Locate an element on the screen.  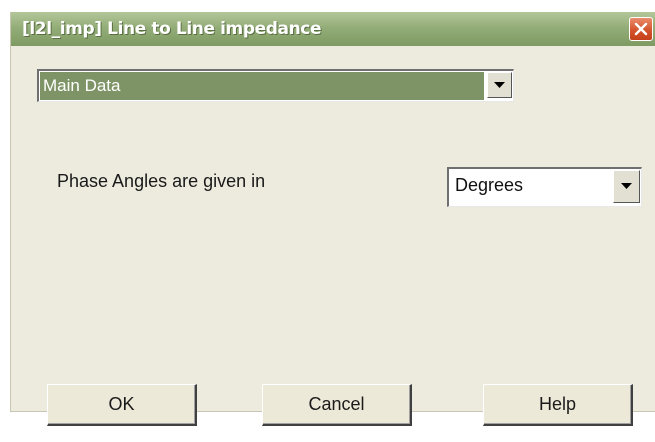
ok-button: OK is located at coordinates (122, 405).